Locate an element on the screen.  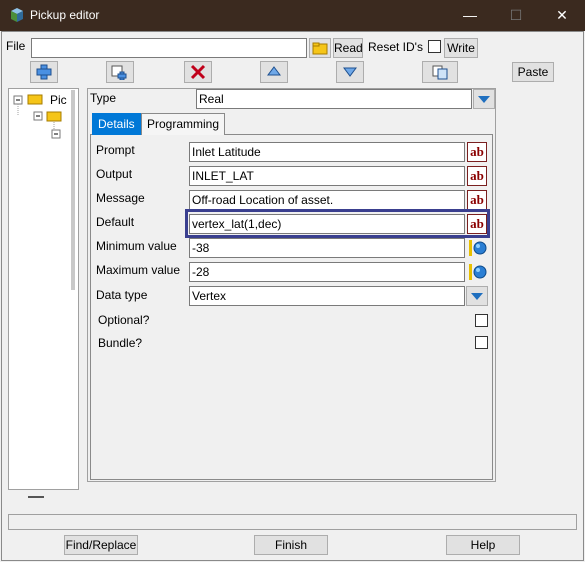
status-bar is located at coordinates (292, 522).